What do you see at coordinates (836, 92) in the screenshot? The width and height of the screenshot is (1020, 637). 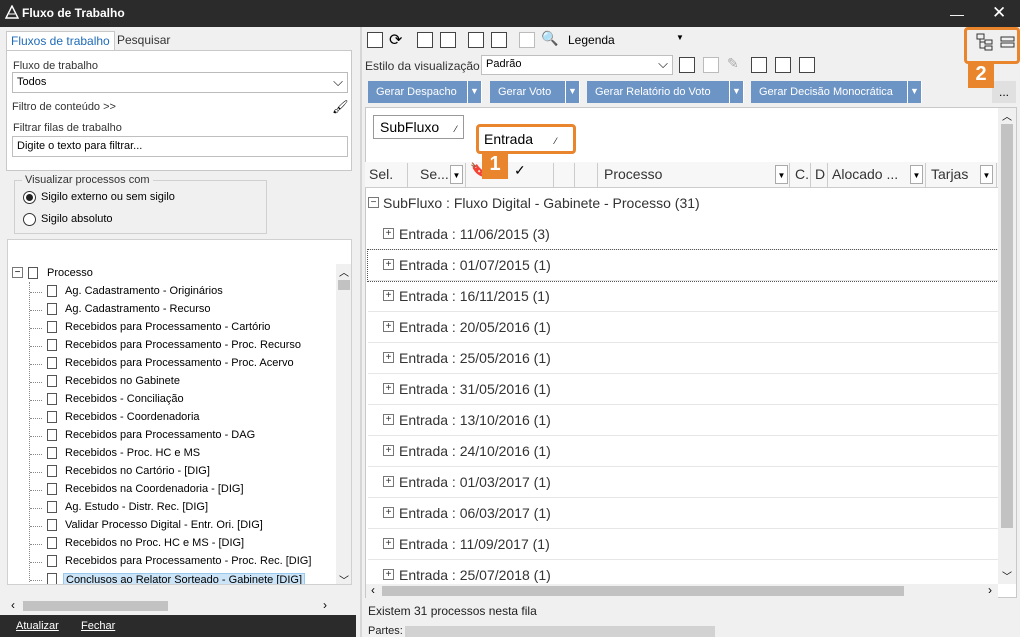 I see `generate-decision-button: Gerar Decisão Monocrática ▼` at bounding box center [836, 92].